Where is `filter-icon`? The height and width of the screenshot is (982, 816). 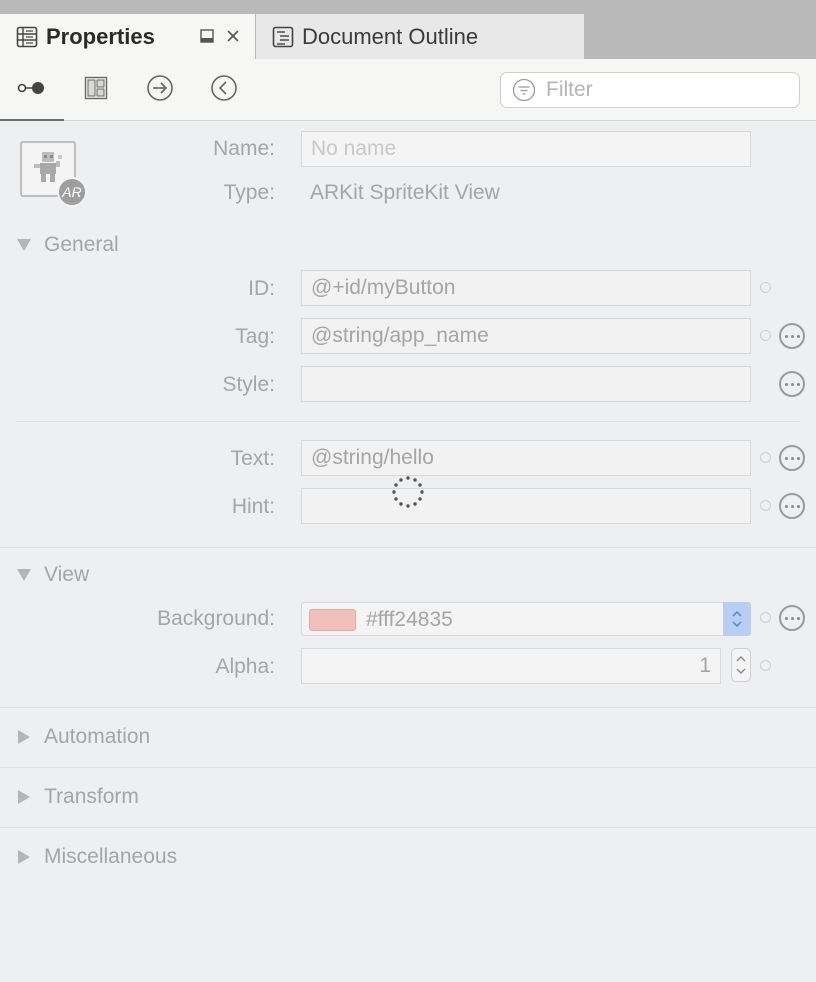
filter-icon is located at coordinates (524, 90).